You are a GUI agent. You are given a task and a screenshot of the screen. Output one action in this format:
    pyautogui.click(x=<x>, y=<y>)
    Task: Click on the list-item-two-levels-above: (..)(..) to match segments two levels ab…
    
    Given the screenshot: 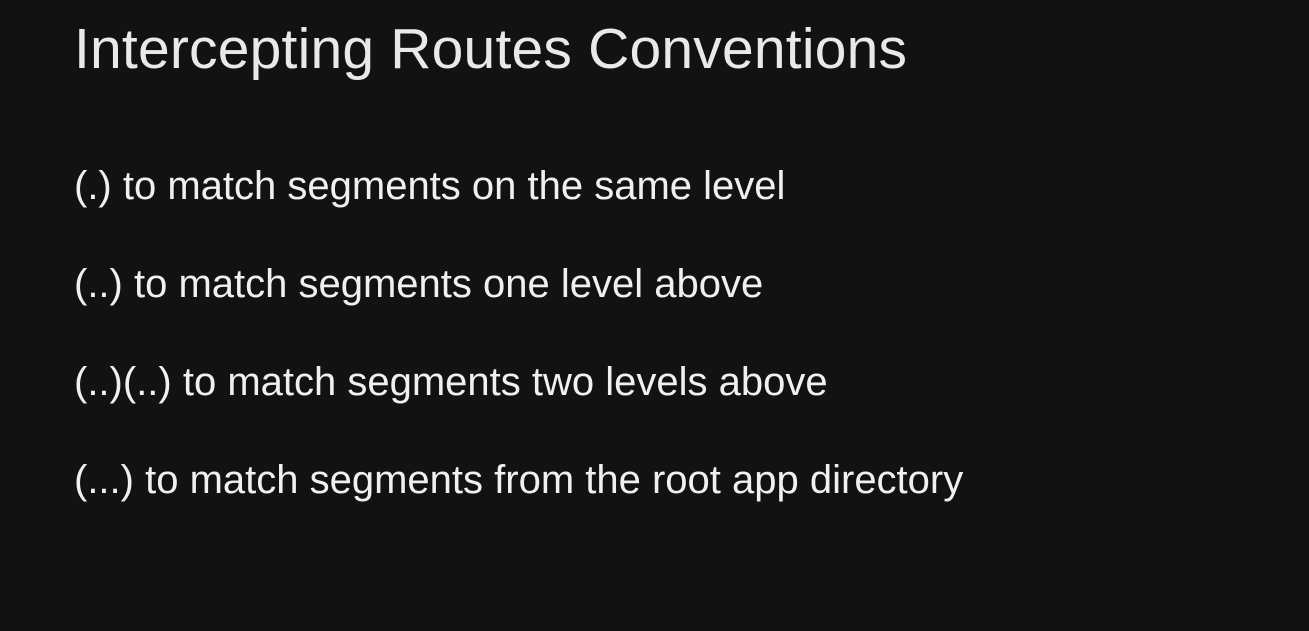 What is the action you would take?
    pyautogui.click(x=451, y=382)
    